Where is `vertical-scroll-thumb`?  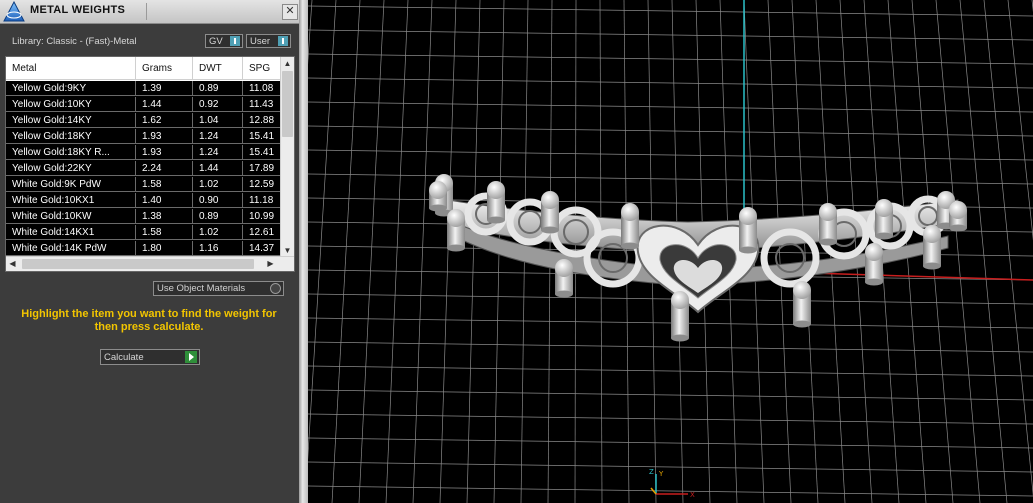
vertical-scroll-thumb is located at coordinates (287, 104).